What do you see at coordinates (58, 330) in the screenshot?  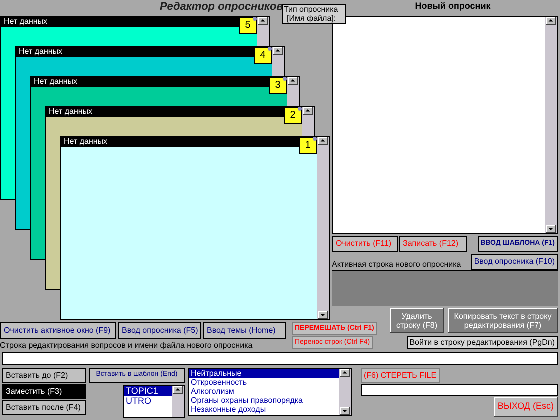 I see `window-action-button: Очистить активное окно (F9)` at bounding box center [58, 330].